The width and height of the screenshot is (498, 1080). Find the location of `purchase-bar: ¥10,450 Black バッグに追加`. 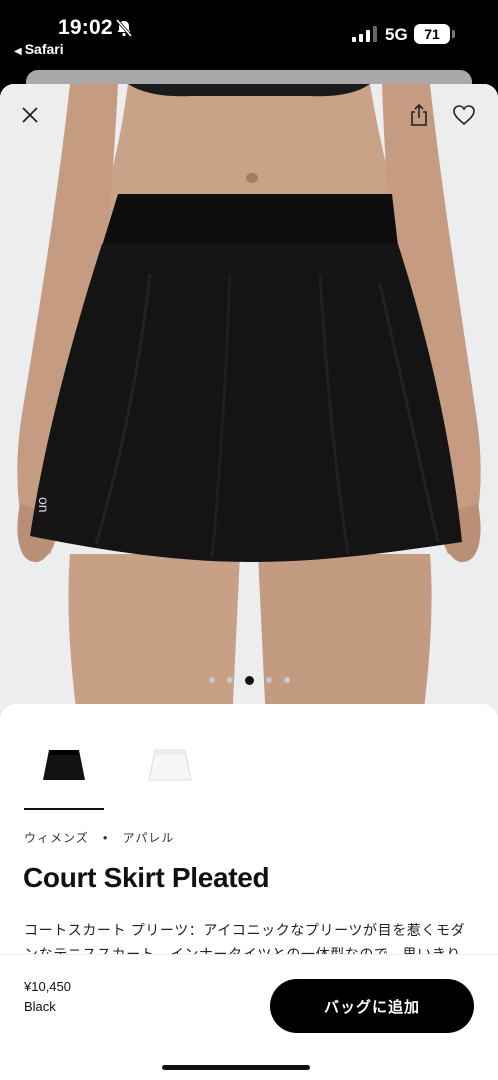

purchase-bar: ¥10,450 Black バッグに追加 is located at coordinates (249, 1017).